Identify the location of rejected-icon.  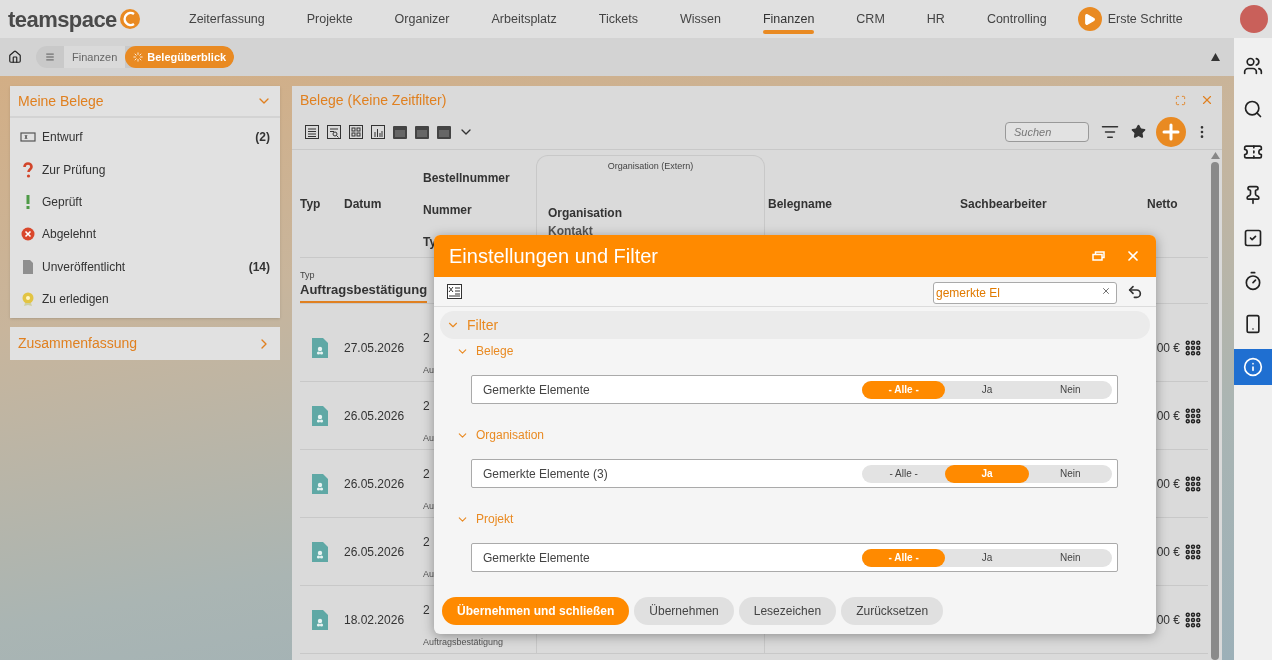
(28, 234).